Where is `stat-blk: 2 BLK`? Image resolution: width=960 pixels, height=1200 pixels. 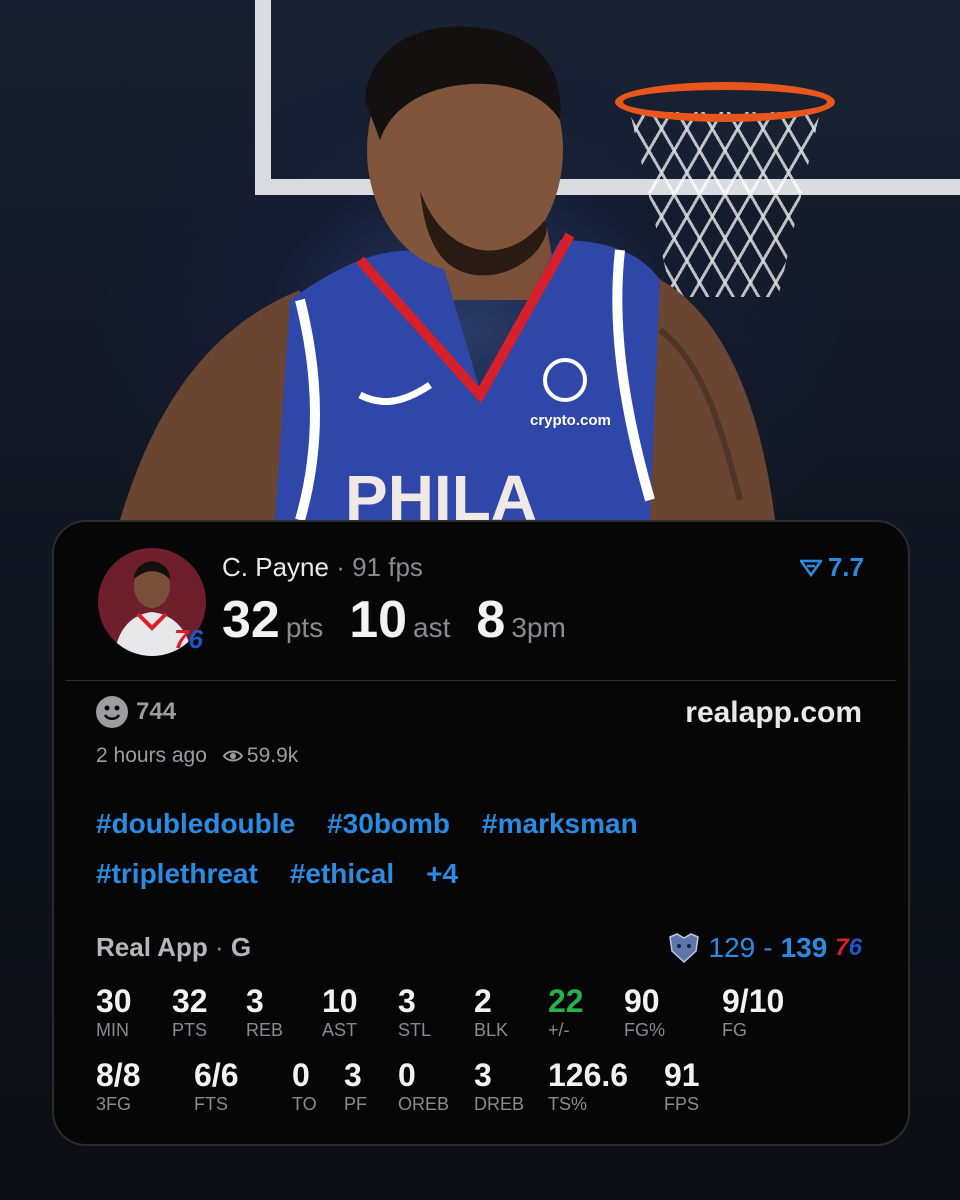
stat-blk: 2 BLK is located at coordinates (491, 1013).